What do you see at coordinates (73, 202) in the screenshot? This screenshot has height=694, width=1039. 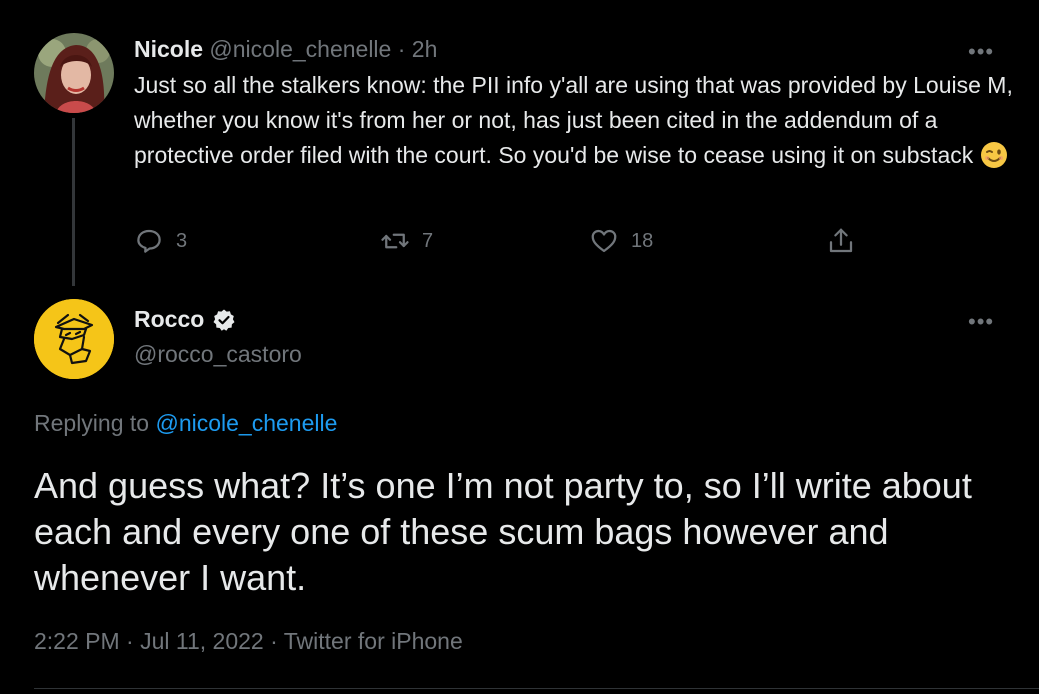 I see `thread-connector-line` at bounding box center [73, 202].